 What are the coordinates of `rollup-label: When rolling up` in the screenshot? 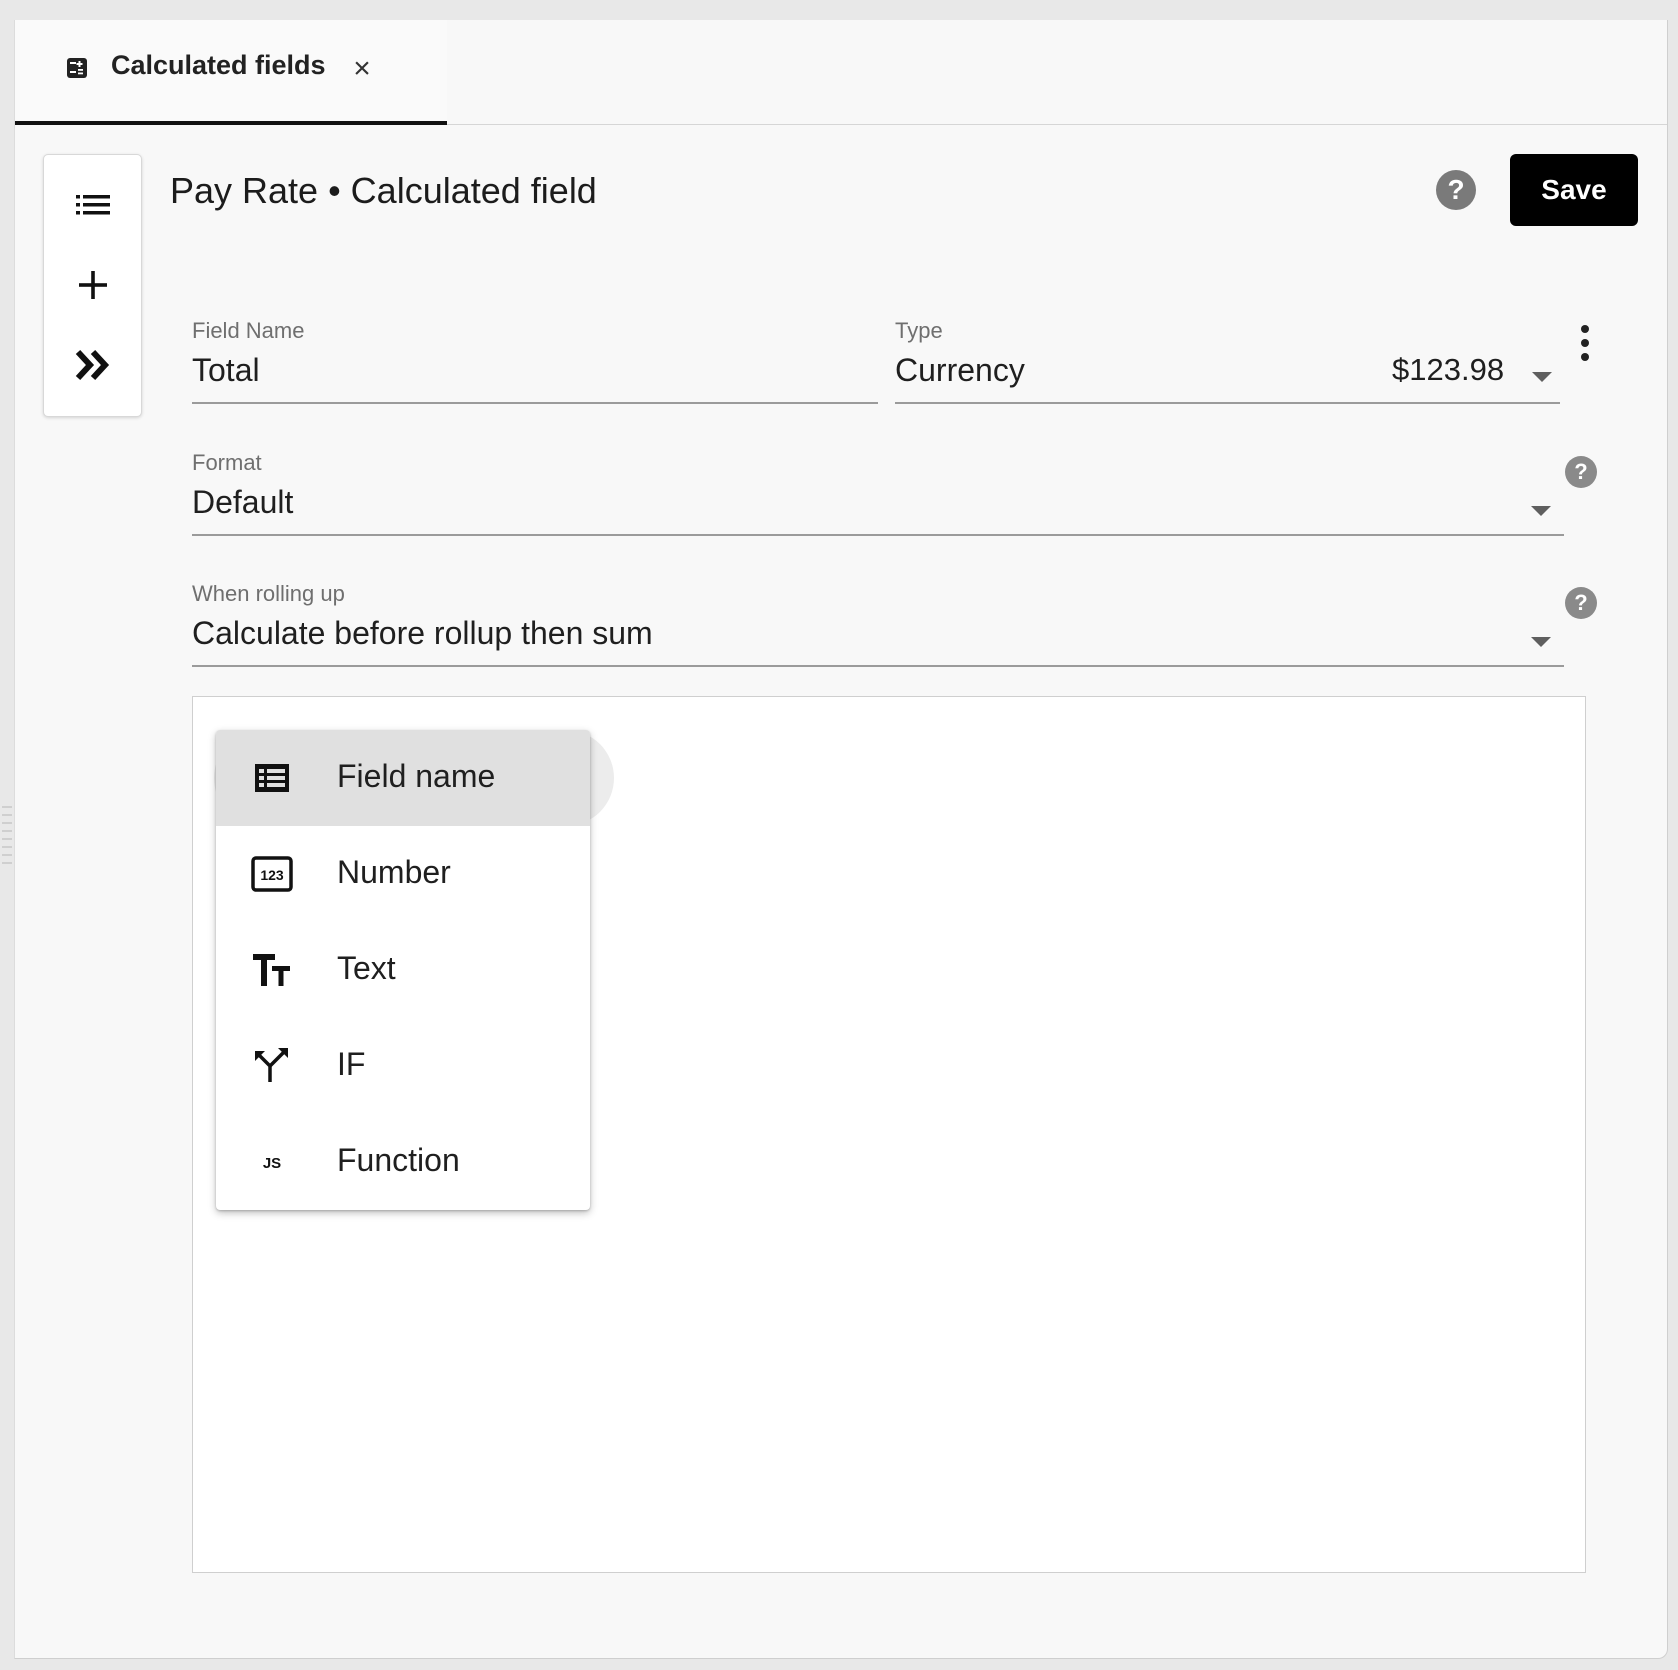 It's located at (268, 593).